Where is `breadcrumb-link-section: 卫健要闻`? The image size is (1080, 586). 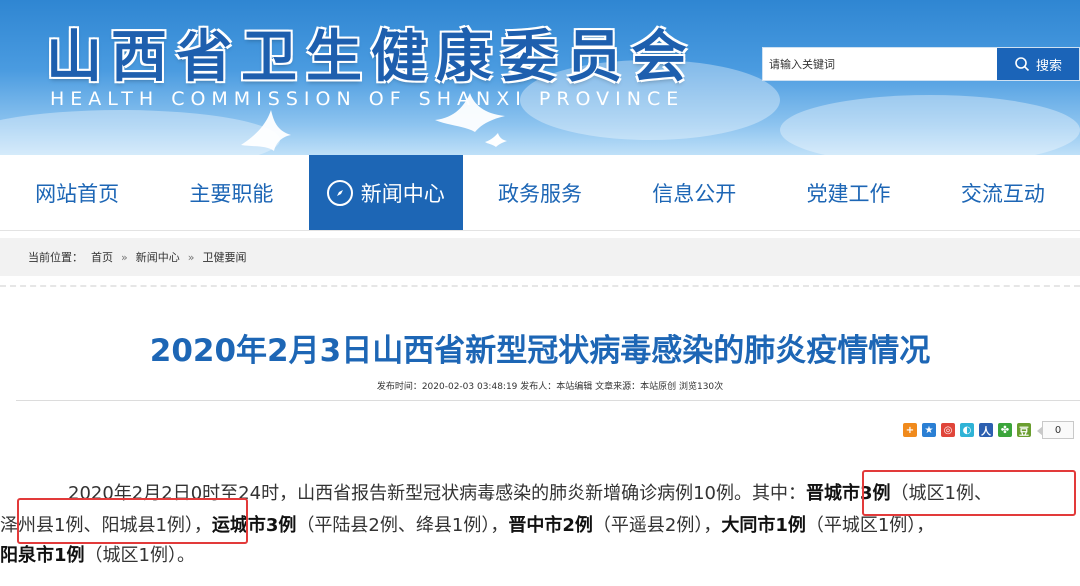
breadcrumb-link-section: 卫健要闻 is located at coordinates (224, 257).